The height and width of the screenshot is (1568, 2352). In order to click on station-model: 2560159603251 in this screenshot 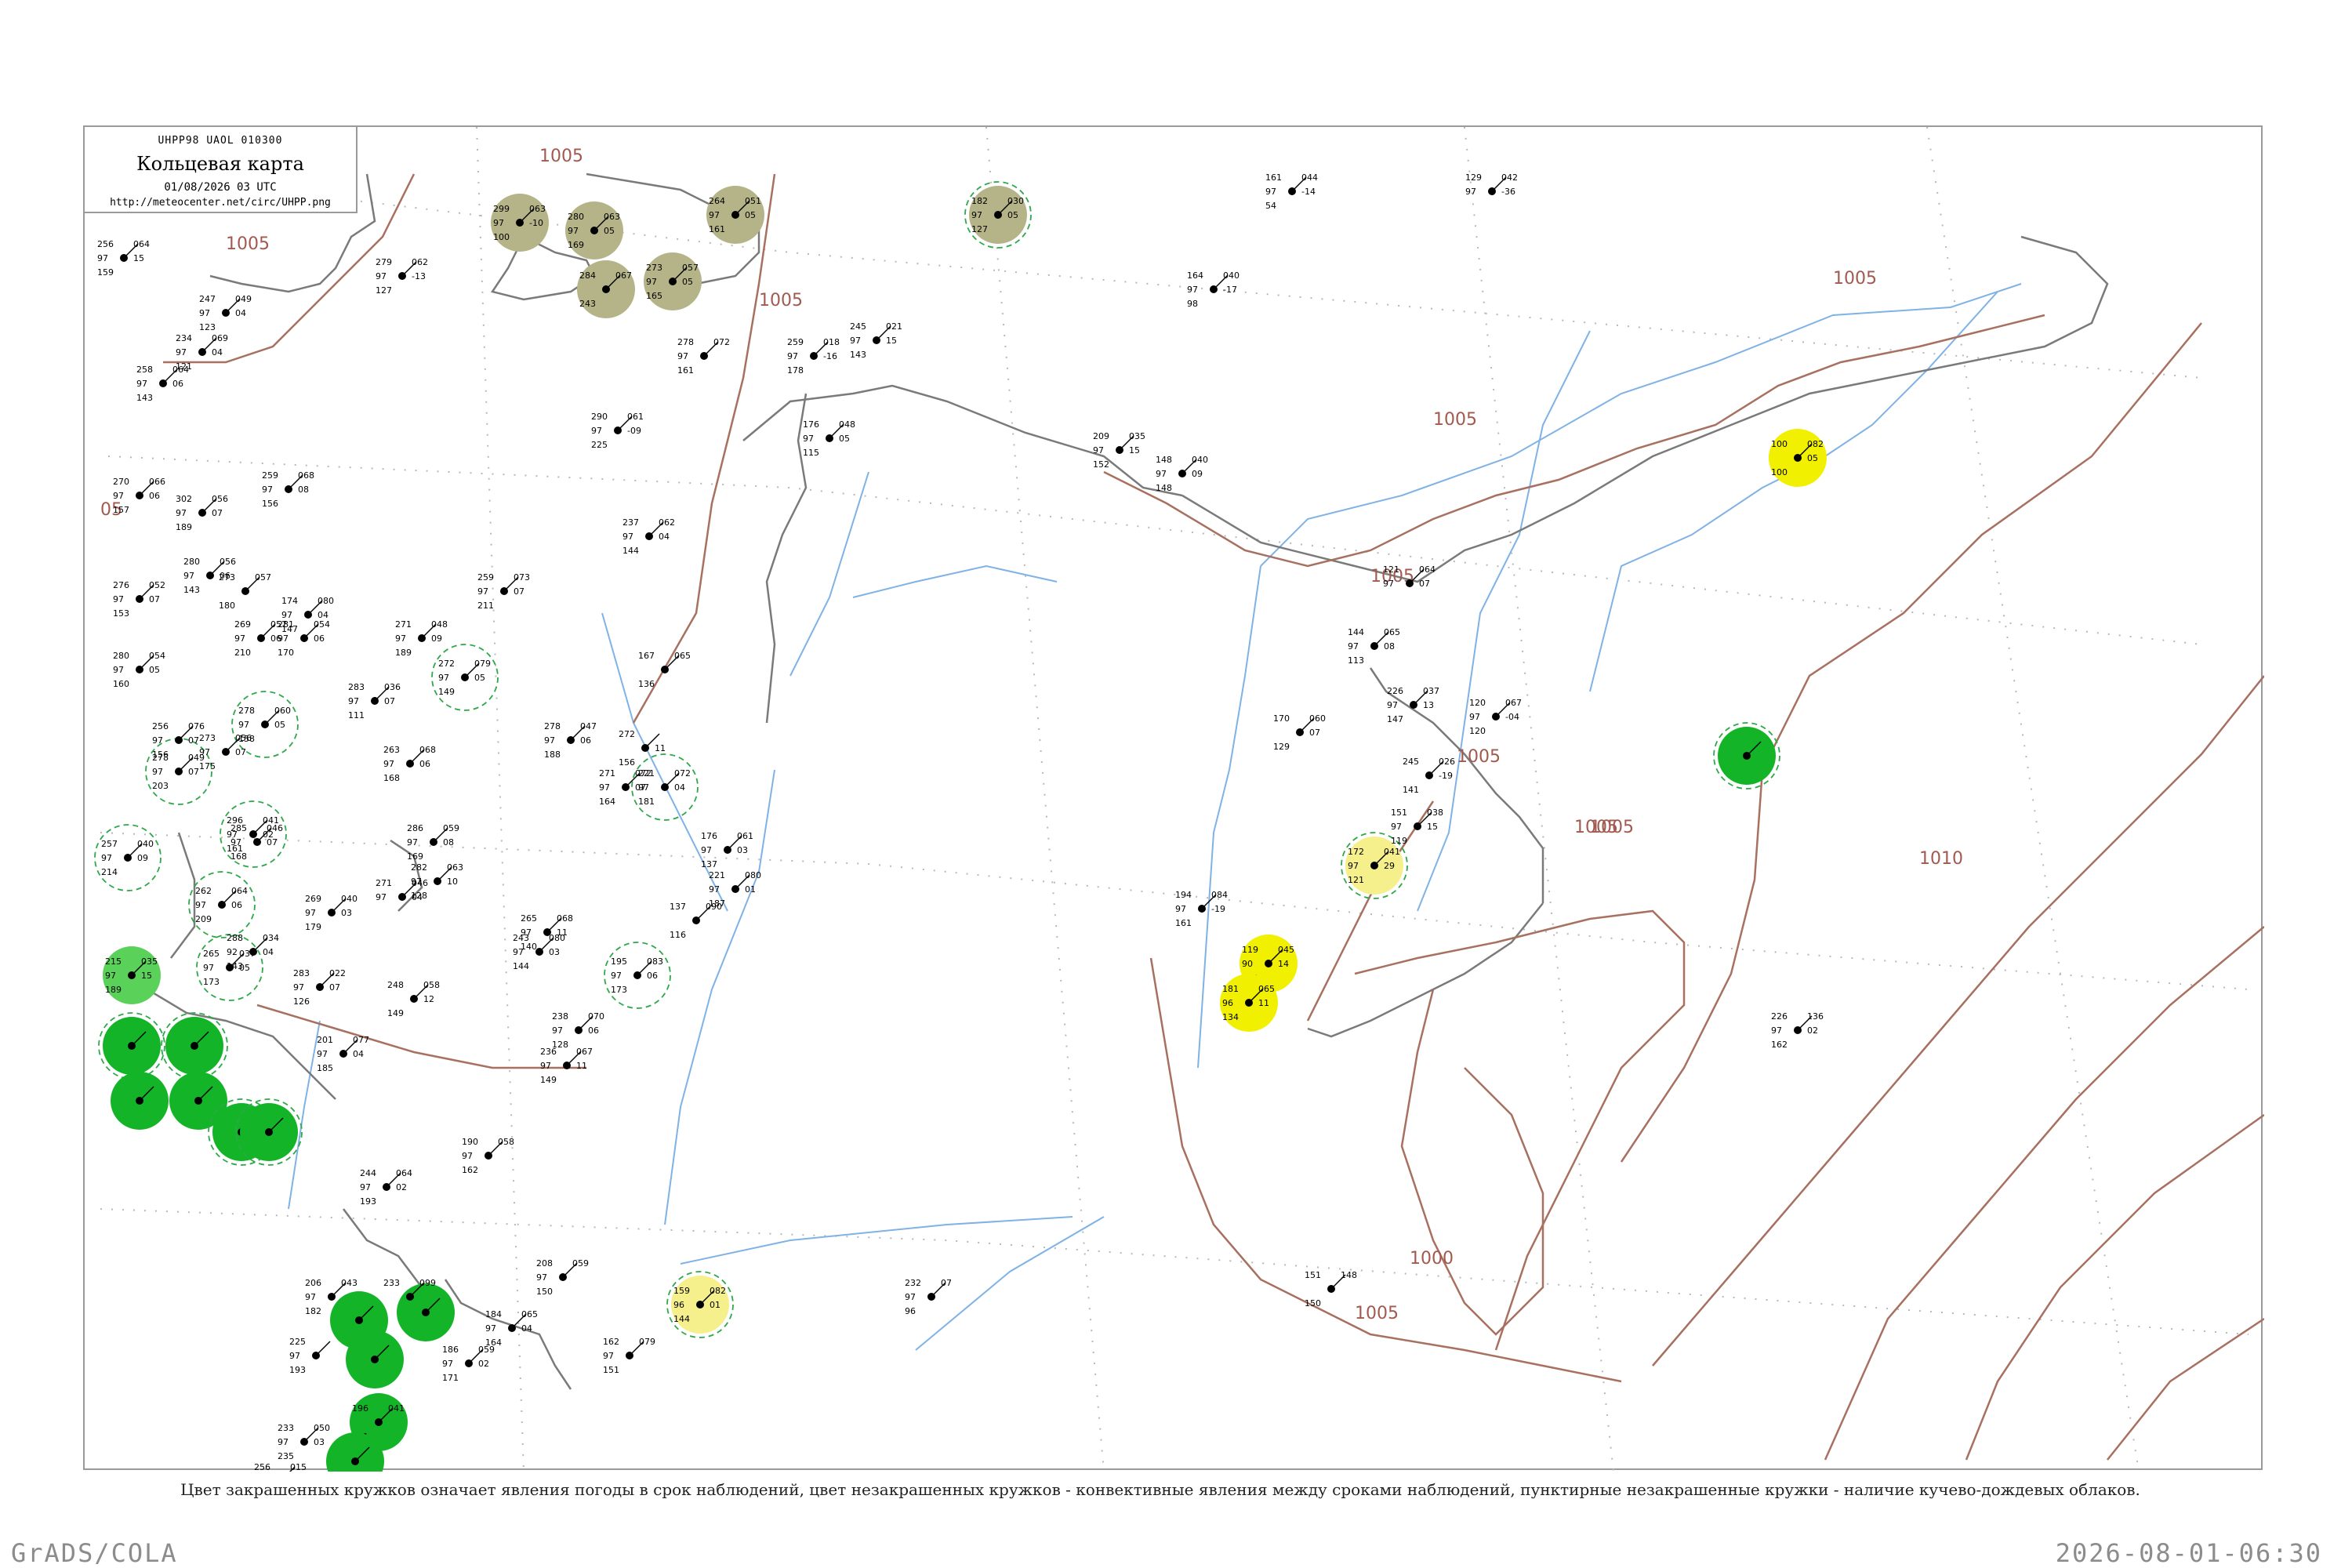, I will do `click(280, 1467)`.